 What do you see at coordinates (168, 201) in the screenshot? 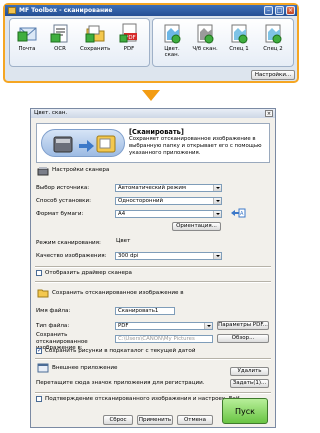
I see `method-select: Односторонний` at bounding box center [168, 201].